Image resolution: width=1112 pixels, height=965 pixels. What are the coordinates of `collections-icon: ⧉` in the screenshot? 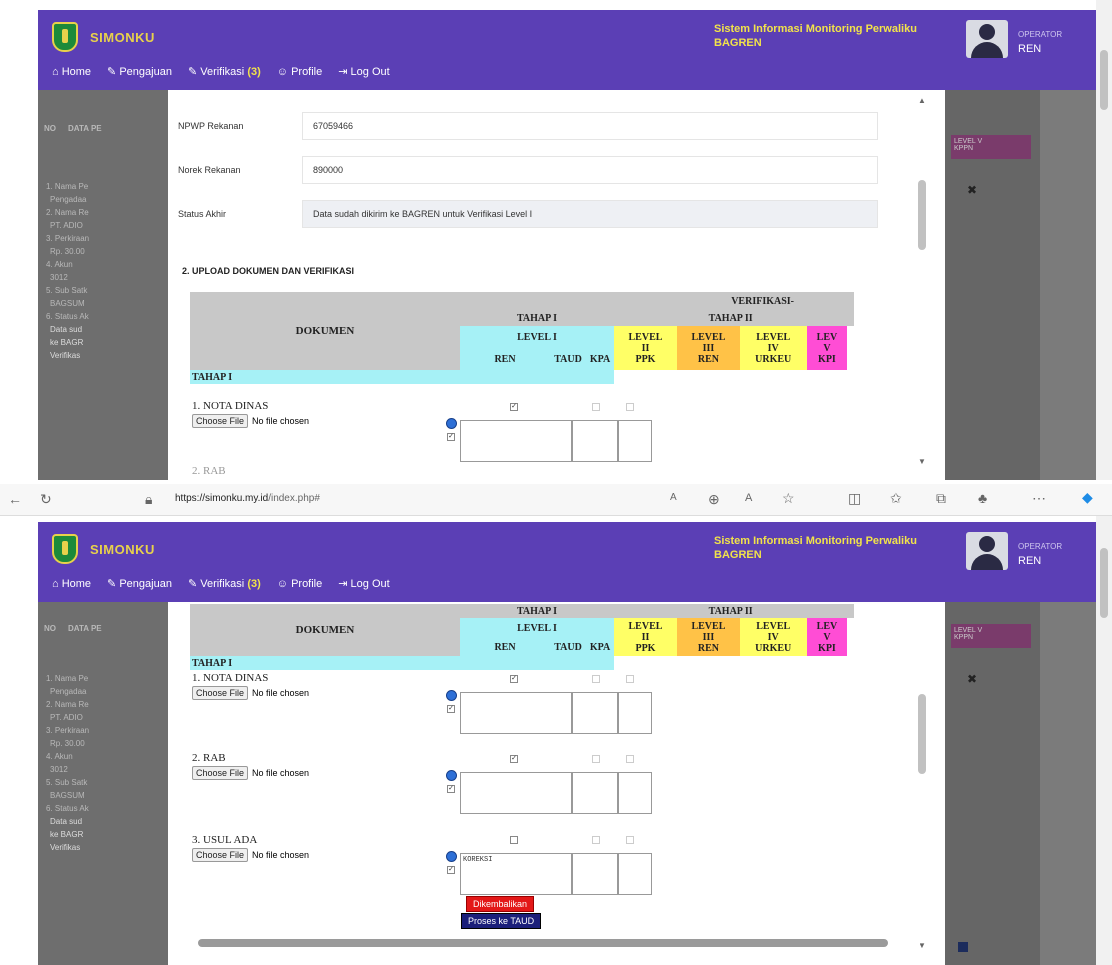 It's located at (941, 498).